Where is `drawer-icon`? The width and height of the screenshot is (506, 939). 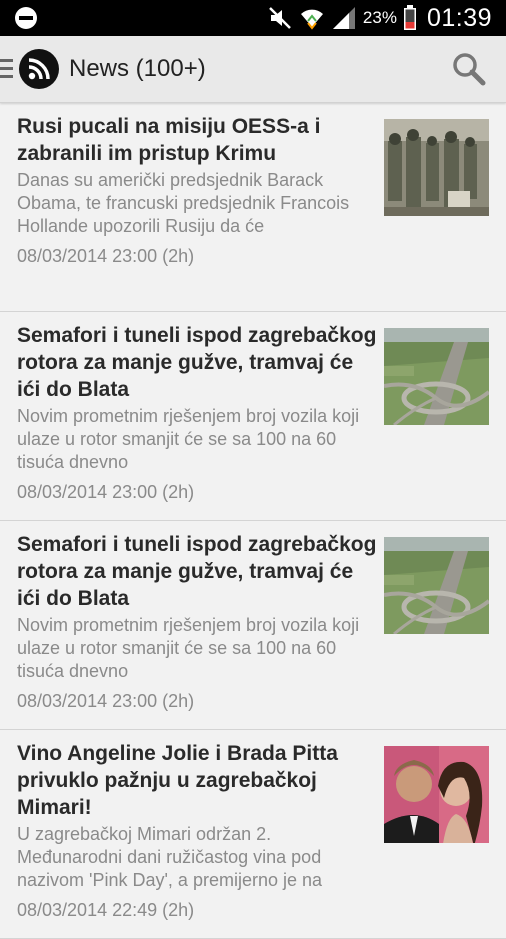
drawer-icon is located at coordinates (7, 69).